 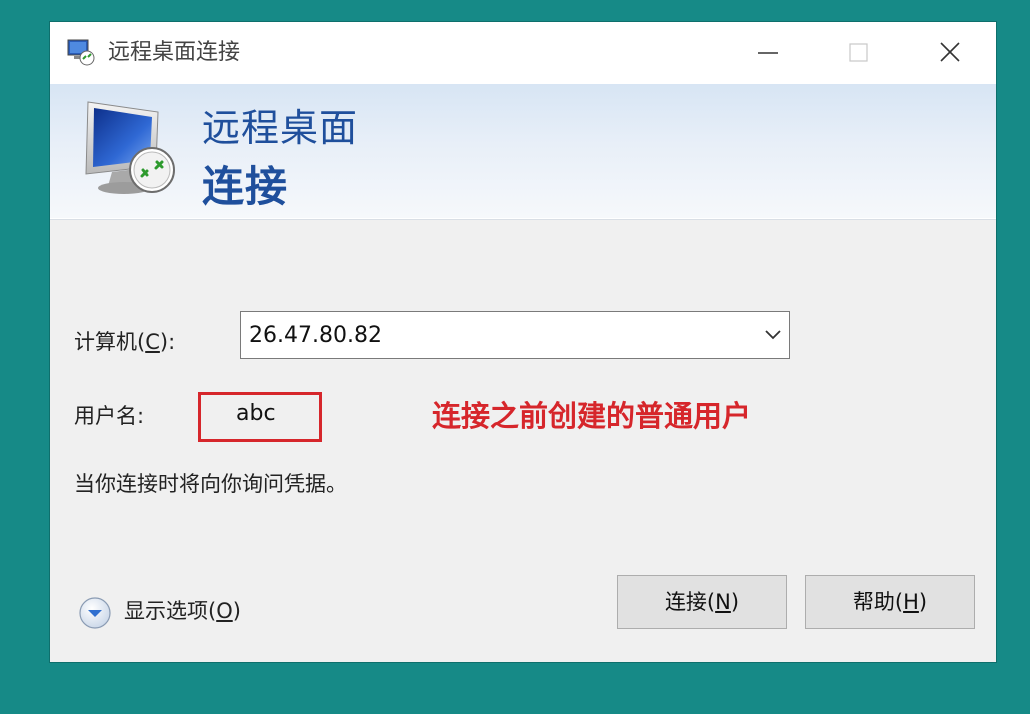 What do you see at coordinates (773, 335) in the screenshot?
I see `chevron-down-icon` at bounding box center [773, 335].